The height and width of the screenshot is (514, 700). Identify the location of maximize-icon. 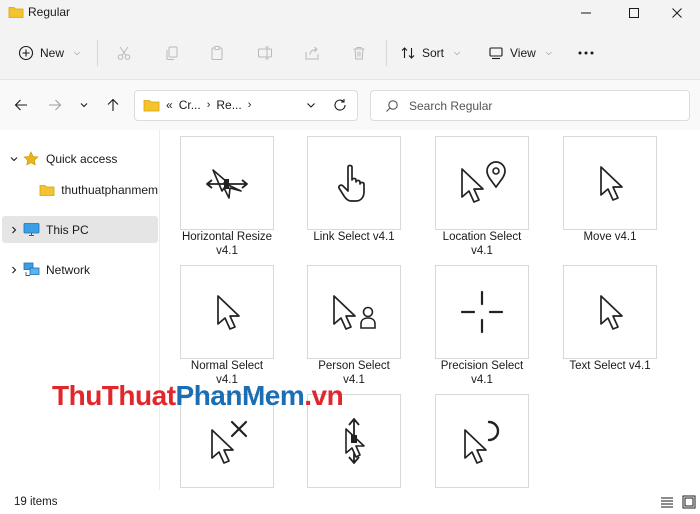
(634, 13).